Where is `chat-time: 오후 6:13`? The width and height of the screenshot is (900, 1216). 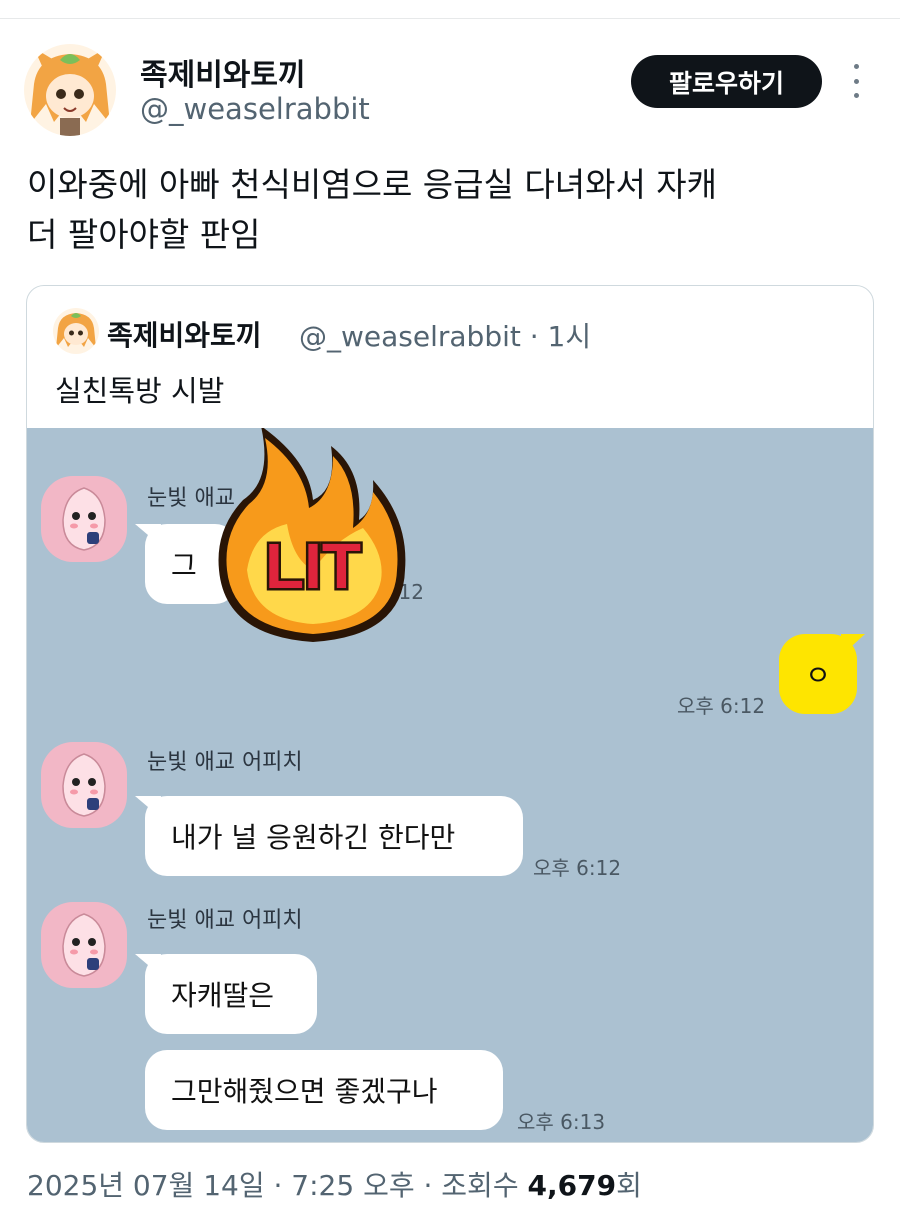 chat-time: 오후 6:13 is located at coordinates (561, 1122).